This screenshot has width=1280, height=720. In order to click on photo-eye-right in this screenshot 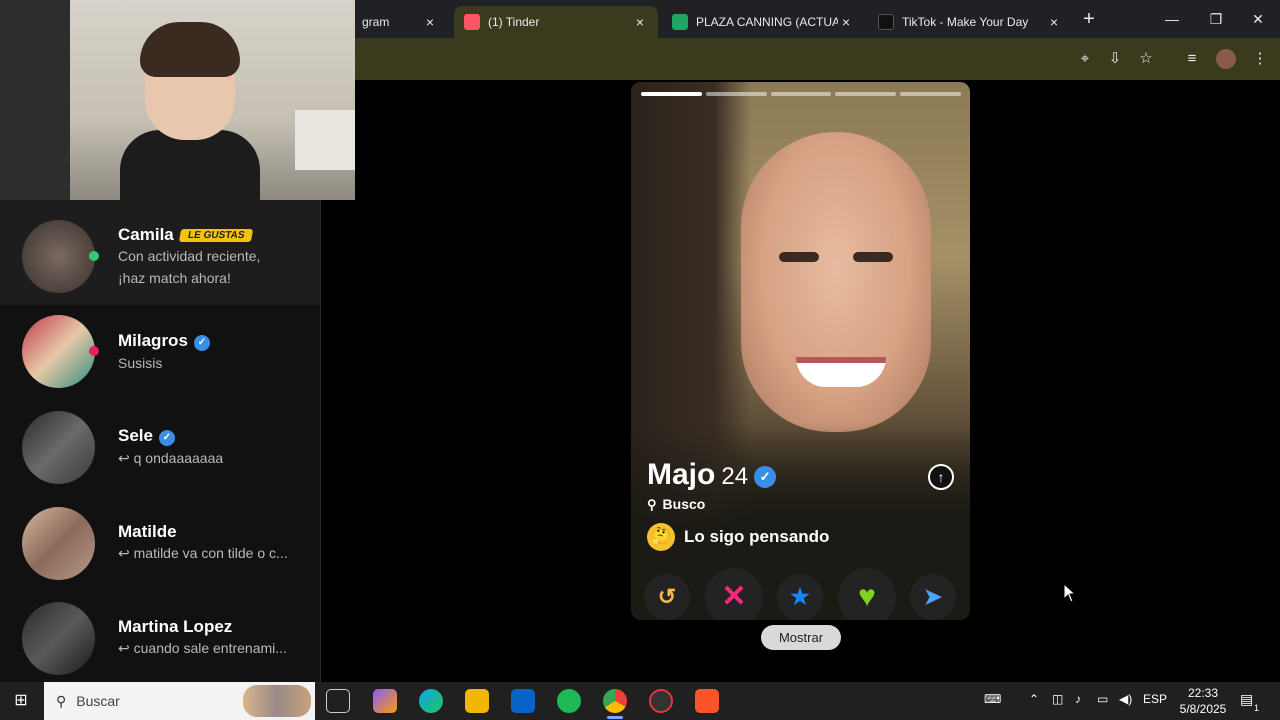, I will do `click(873, 257)`.